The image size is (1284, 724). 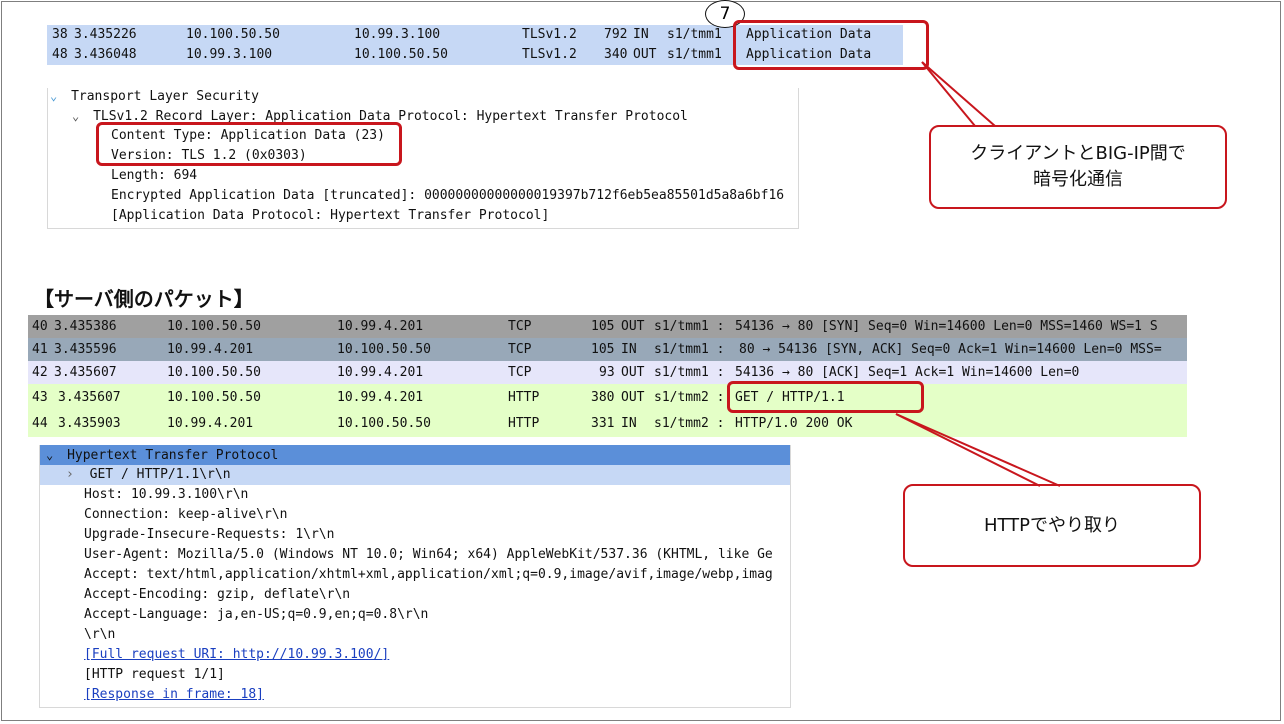 I want to click on connector-server, so click(x=978, y=450).